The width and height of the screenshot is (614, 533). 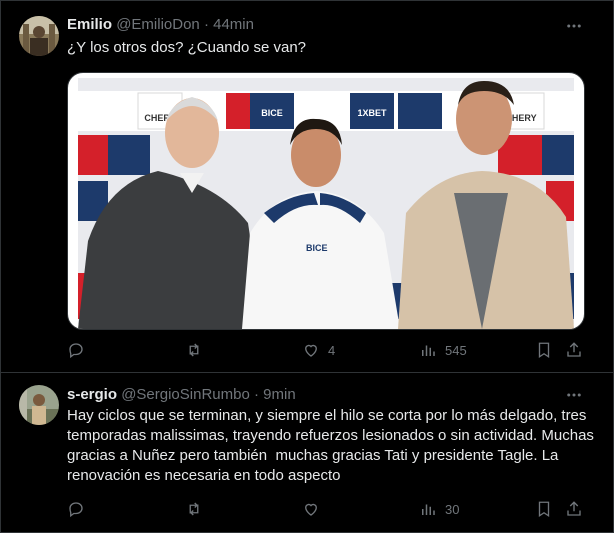 What do you see at coordinates (456, 350) in the screenshot?
I see `views-count: 545` at bounding box center [456, 350].